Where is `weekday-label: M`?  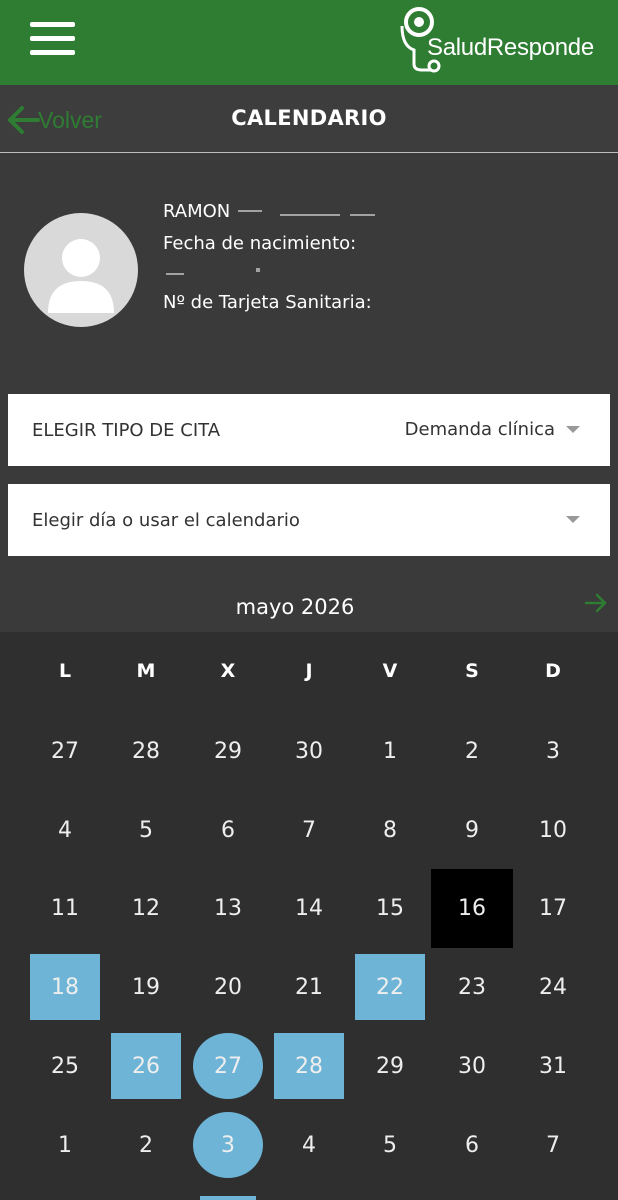
weekday-label: M is located at coordinates (146, 671).